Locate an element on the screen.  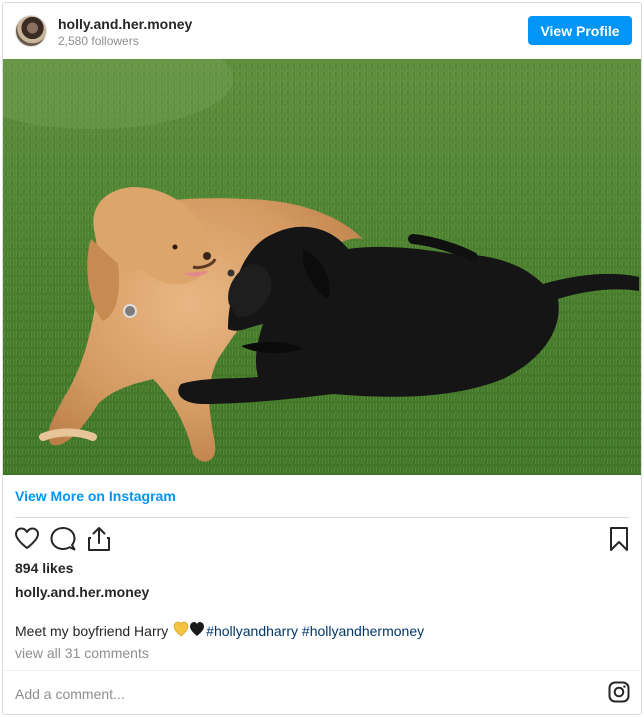
black-heart-icon is located at coordinates (197, 629).